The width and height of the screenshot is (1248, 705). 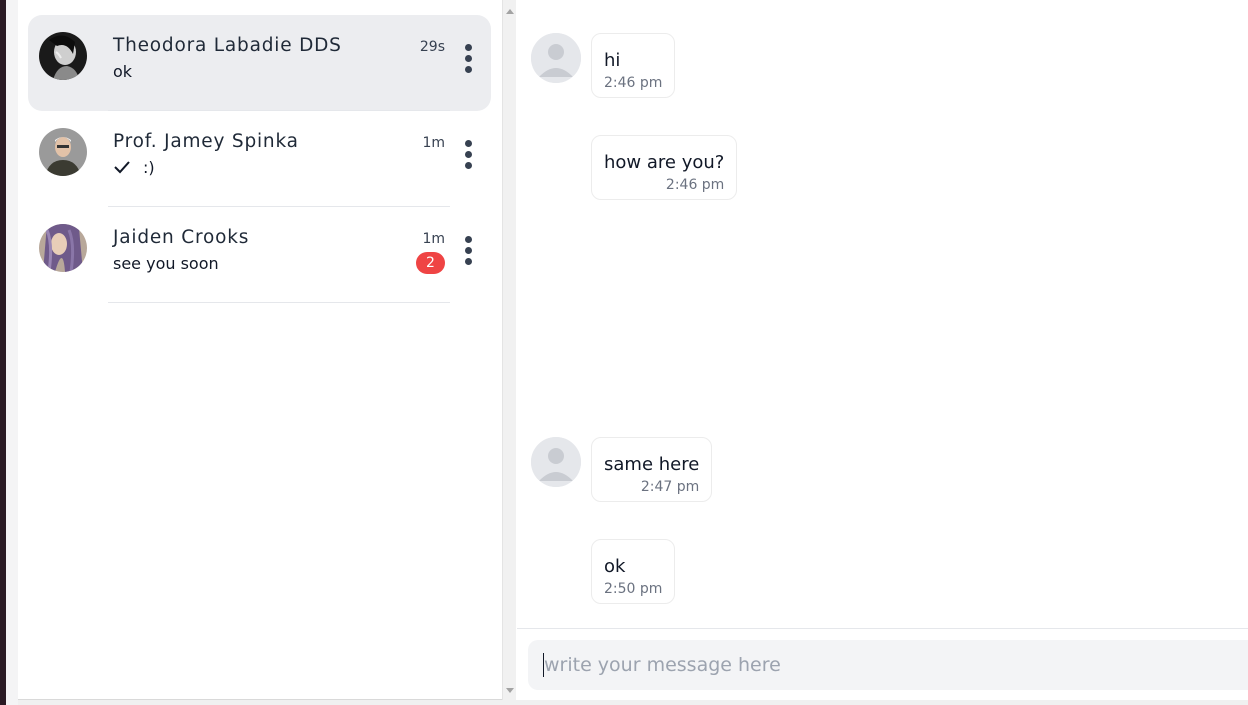 What do you see at coordinates (122, 167) in the screenshot?
I see `sent-check-icon` at bounding box center [122, 167].